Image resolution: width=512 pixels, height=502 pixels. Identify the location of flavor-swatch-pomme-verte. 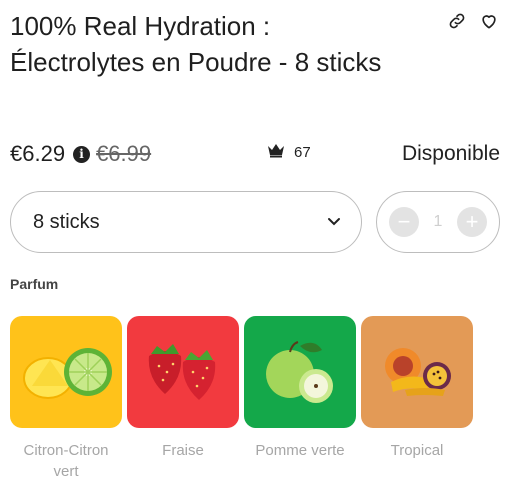
(300, 372).